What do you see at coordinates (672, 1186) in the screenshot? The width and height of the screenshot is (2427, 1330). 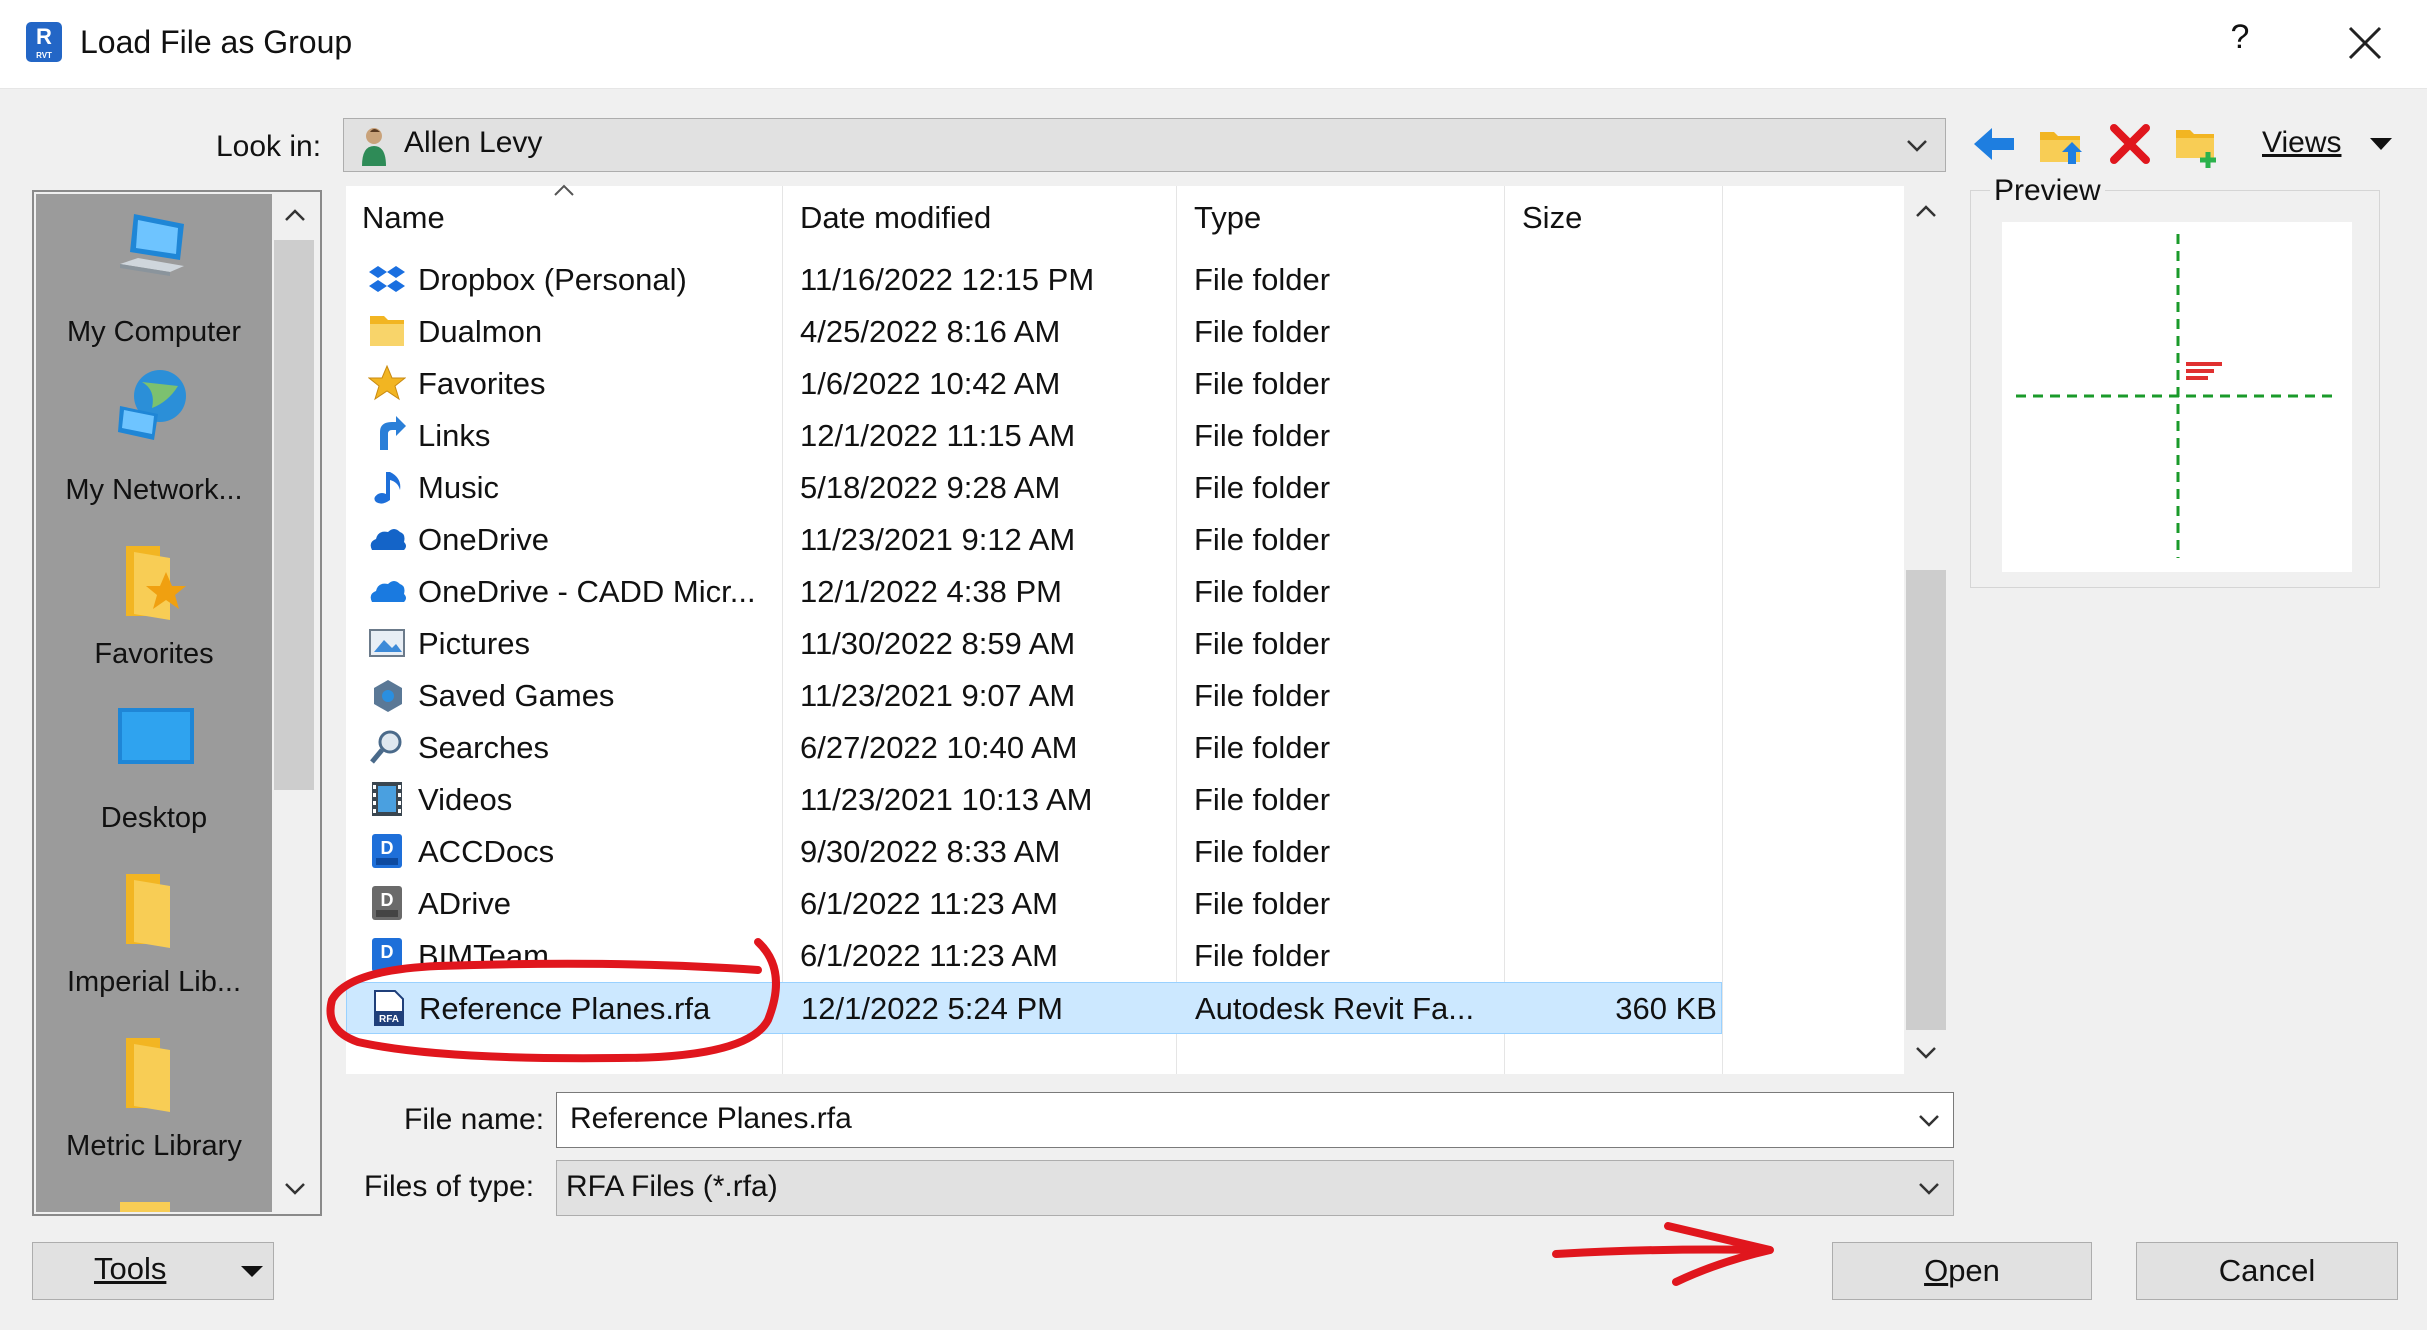 I see `files-of-type-value: RFA Files (*.rfa)` at bounding box center [672, 1186].